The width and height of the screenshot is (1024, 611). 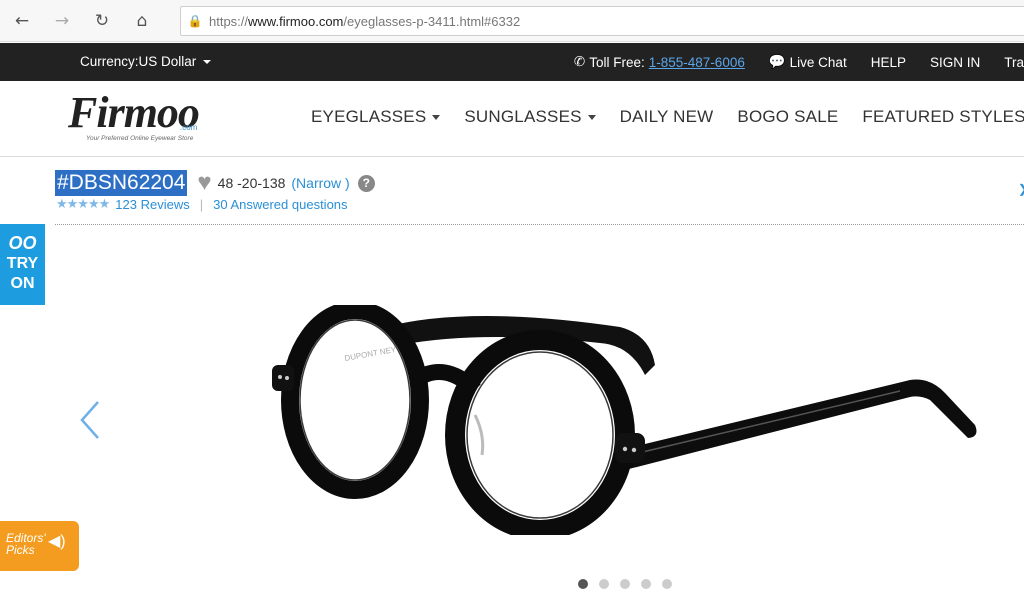 What do you see at coordinates (371, 354) in the screenshot?
I see `frame-brand-text: DUPONT NEY` at bounding box center [371, 354].